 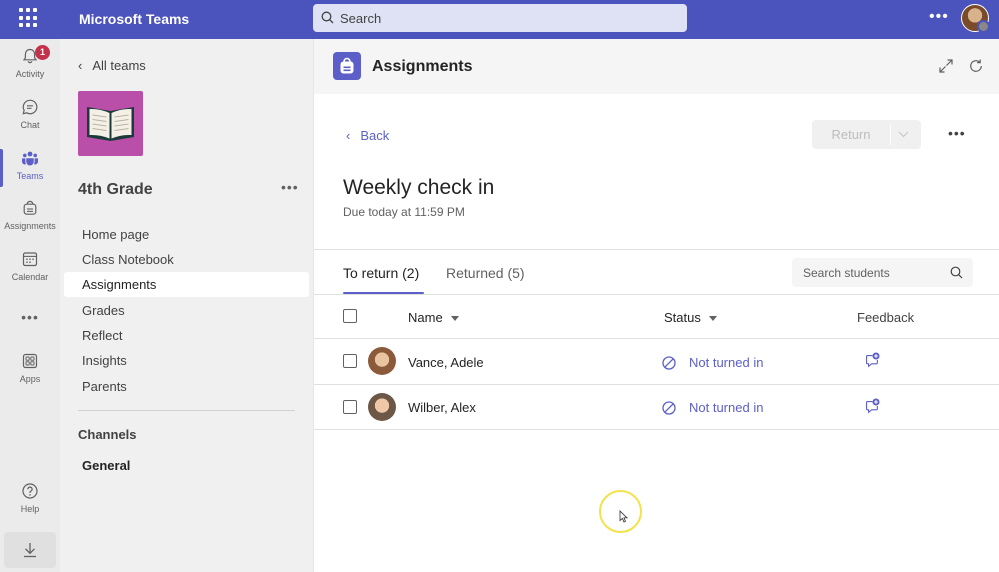 I want to click on all-teams-label: All teams, so click(x=119, y=65).